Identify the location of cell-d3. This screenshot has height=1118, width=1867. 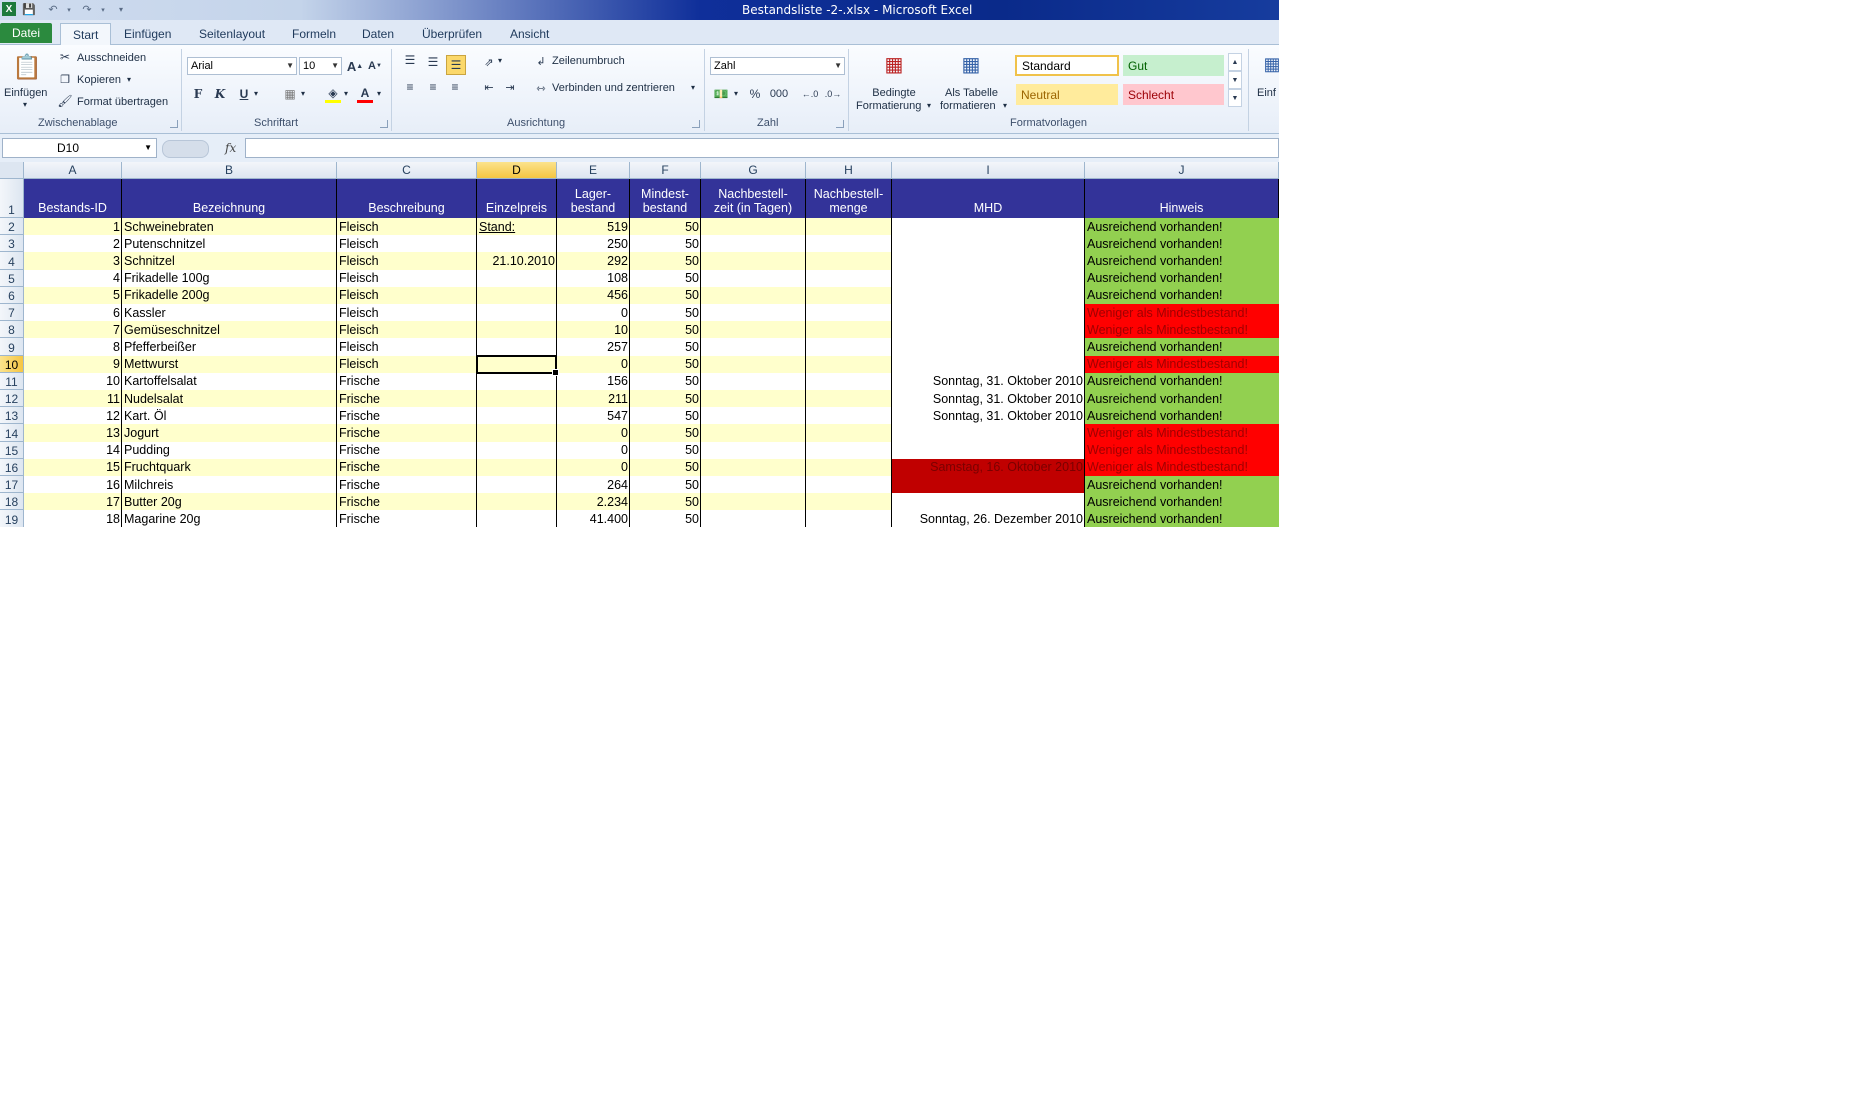
(517, 244).